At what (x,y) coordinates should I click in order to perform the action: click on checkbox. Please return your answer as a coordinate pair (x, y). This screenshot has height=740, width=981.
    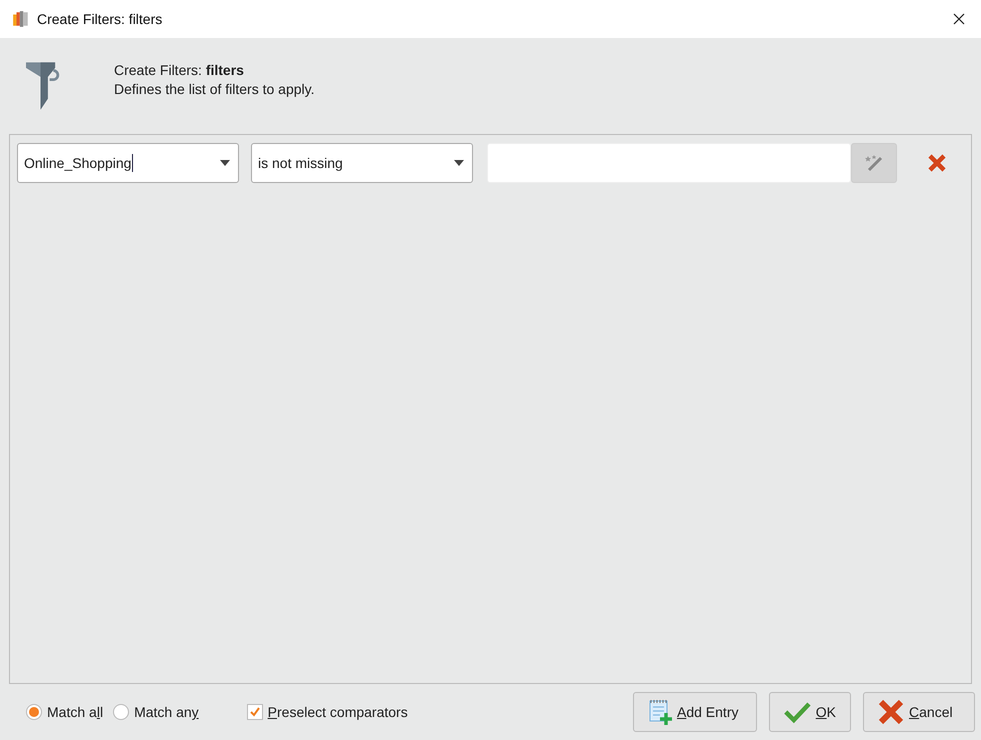
    Looking at the image, I should click on (254, 712).